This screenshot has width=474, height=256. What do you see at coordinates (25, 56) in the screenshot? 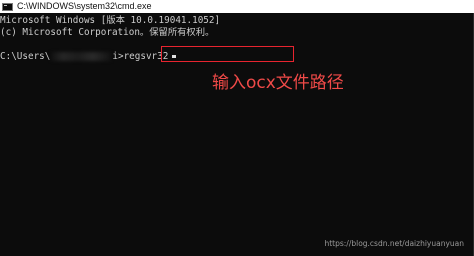
I see `prompt-prefix: C:\Users\` at bounding box center [25, 56].